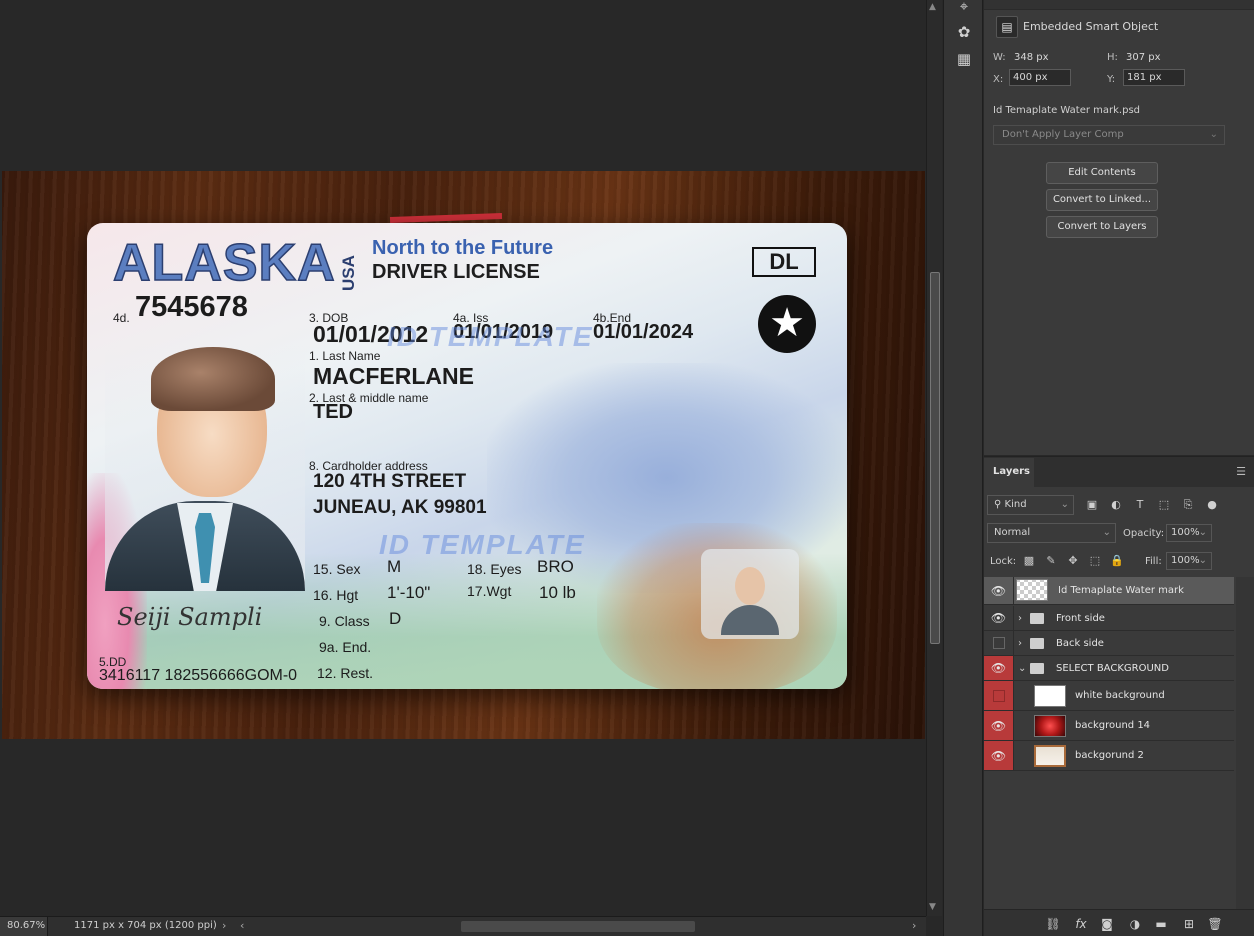 The image size is (1254, 936). Describe the element at coordinates (1051, 561) in the screenshot. I see `lock-image-icon: ✎` at that location.